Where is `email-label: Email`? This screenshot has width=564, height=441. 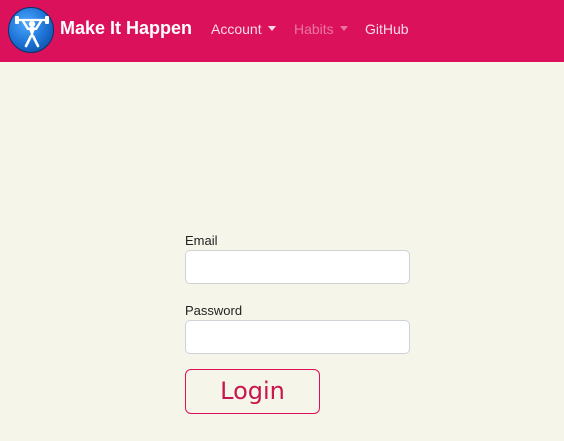
email-label: Email is located at coordinates (201, 240).